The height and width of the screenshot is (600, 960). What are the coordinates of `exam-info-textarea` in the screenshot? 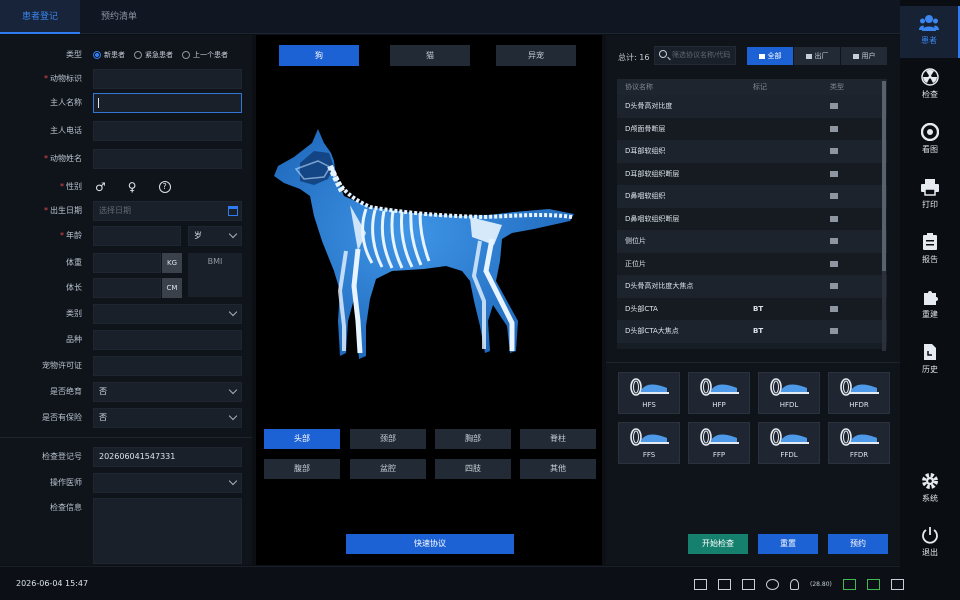 It's located at (167, 531).